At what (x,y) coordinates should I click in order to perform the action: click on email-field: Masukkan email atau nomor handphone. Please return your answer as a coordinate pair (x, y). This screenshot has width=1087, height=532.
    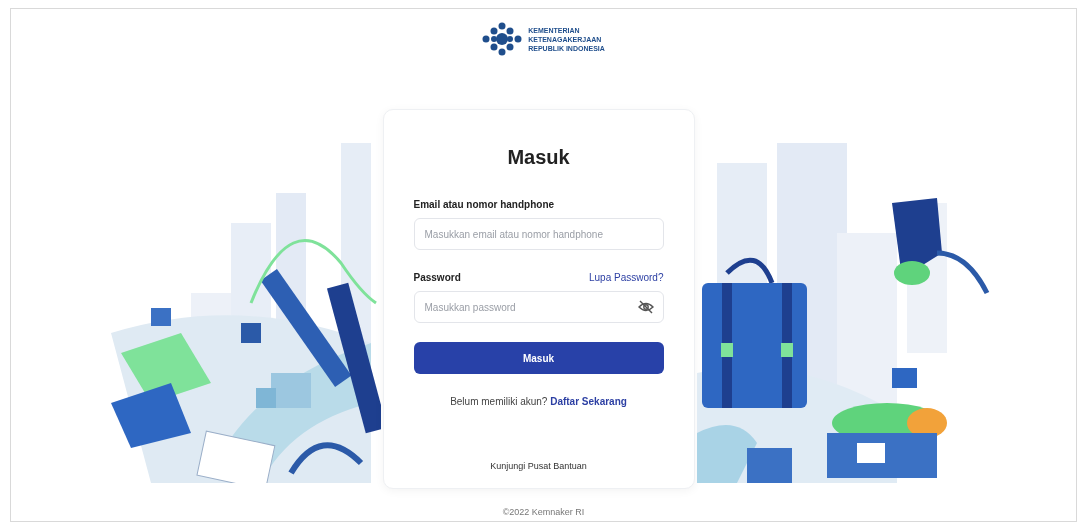
    Looking at the image, I should click on (538, 234).